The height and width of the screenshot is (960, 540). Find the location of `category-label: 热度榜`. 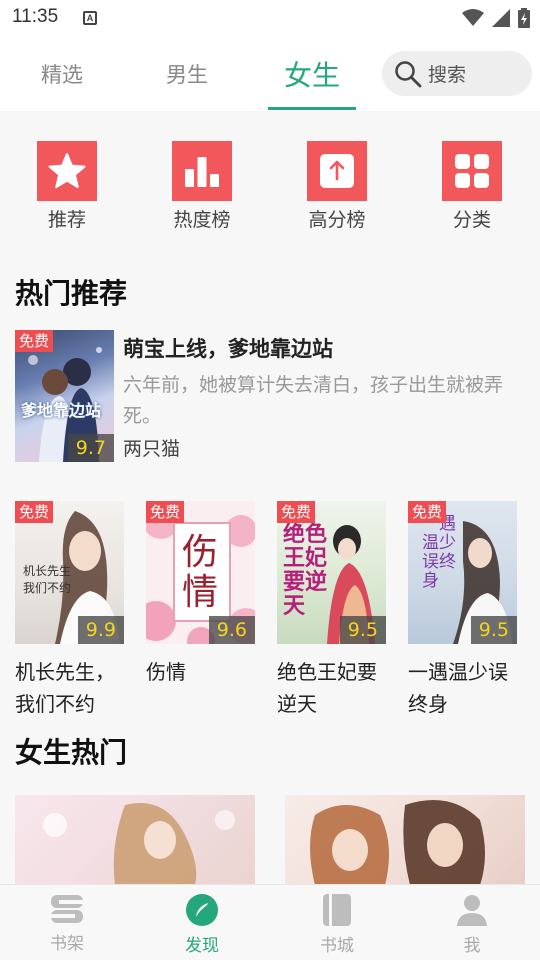

category-label: 热度榜 is located at coordinates (202, 220).